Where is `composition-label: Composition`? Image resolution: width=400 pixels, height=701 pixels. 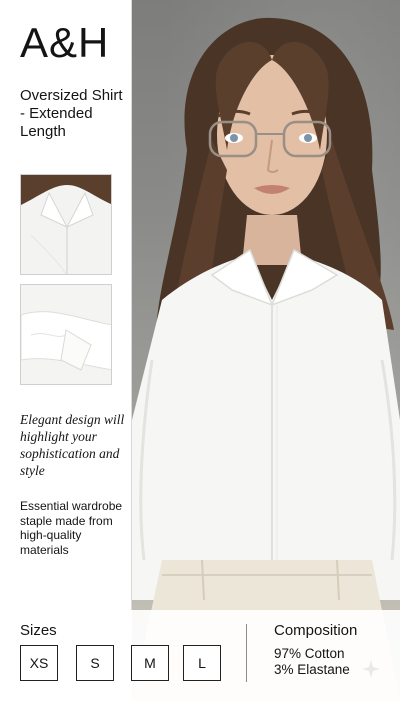
composition-label: Composition is located at coordinates (316, 630).